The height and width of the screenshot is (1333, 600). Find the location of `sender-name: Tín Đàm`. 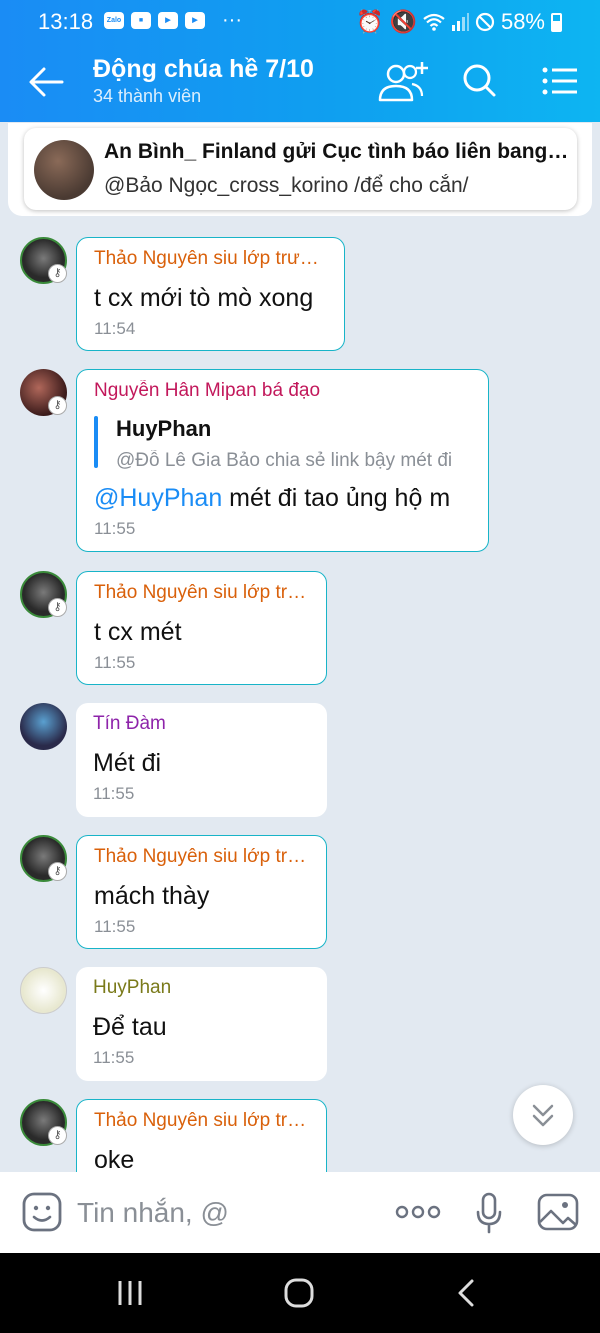

sender-name: Tín Đàm is located at coordinates (129, 723).